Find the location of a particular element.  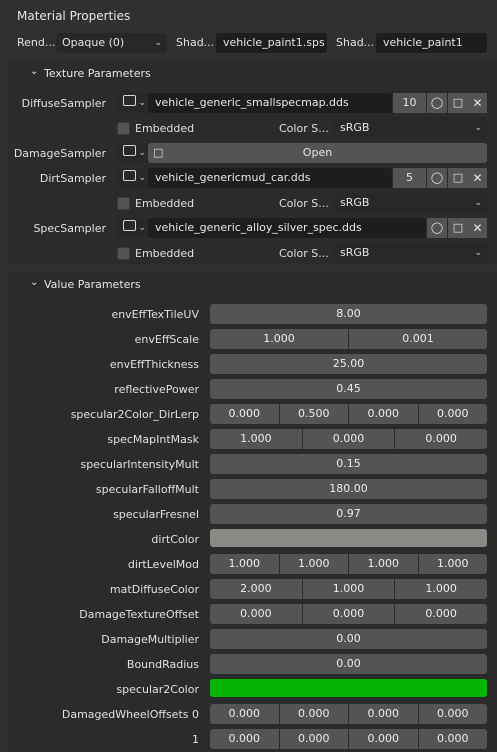

diffuse-embedded-label: Embedded is located at coordinates (165, 128).